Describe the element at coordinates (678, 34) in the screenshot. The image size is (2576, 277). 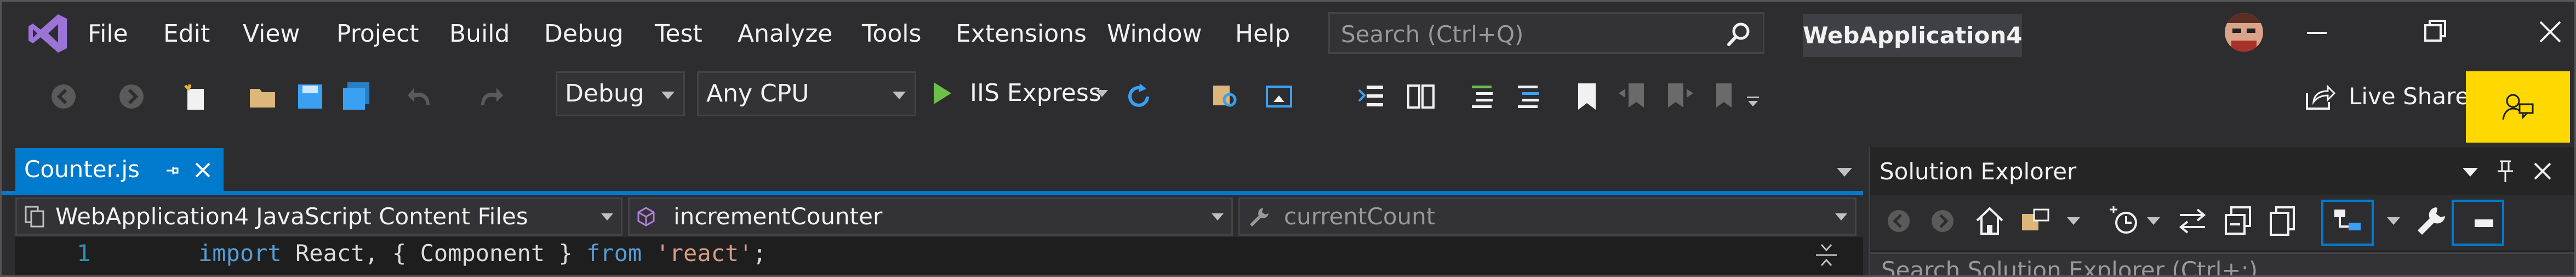
I see `menu-test: Test` at that location.